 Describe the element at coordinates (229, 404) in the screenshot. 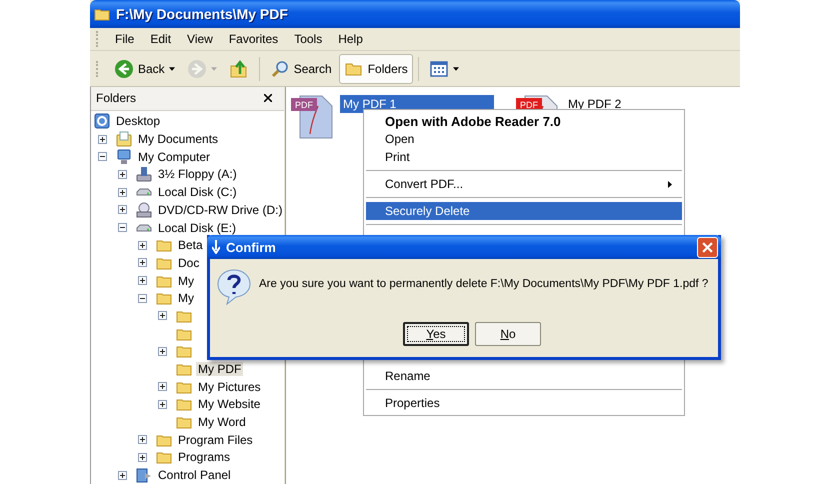

I see `tree-item: My Website` at that location.